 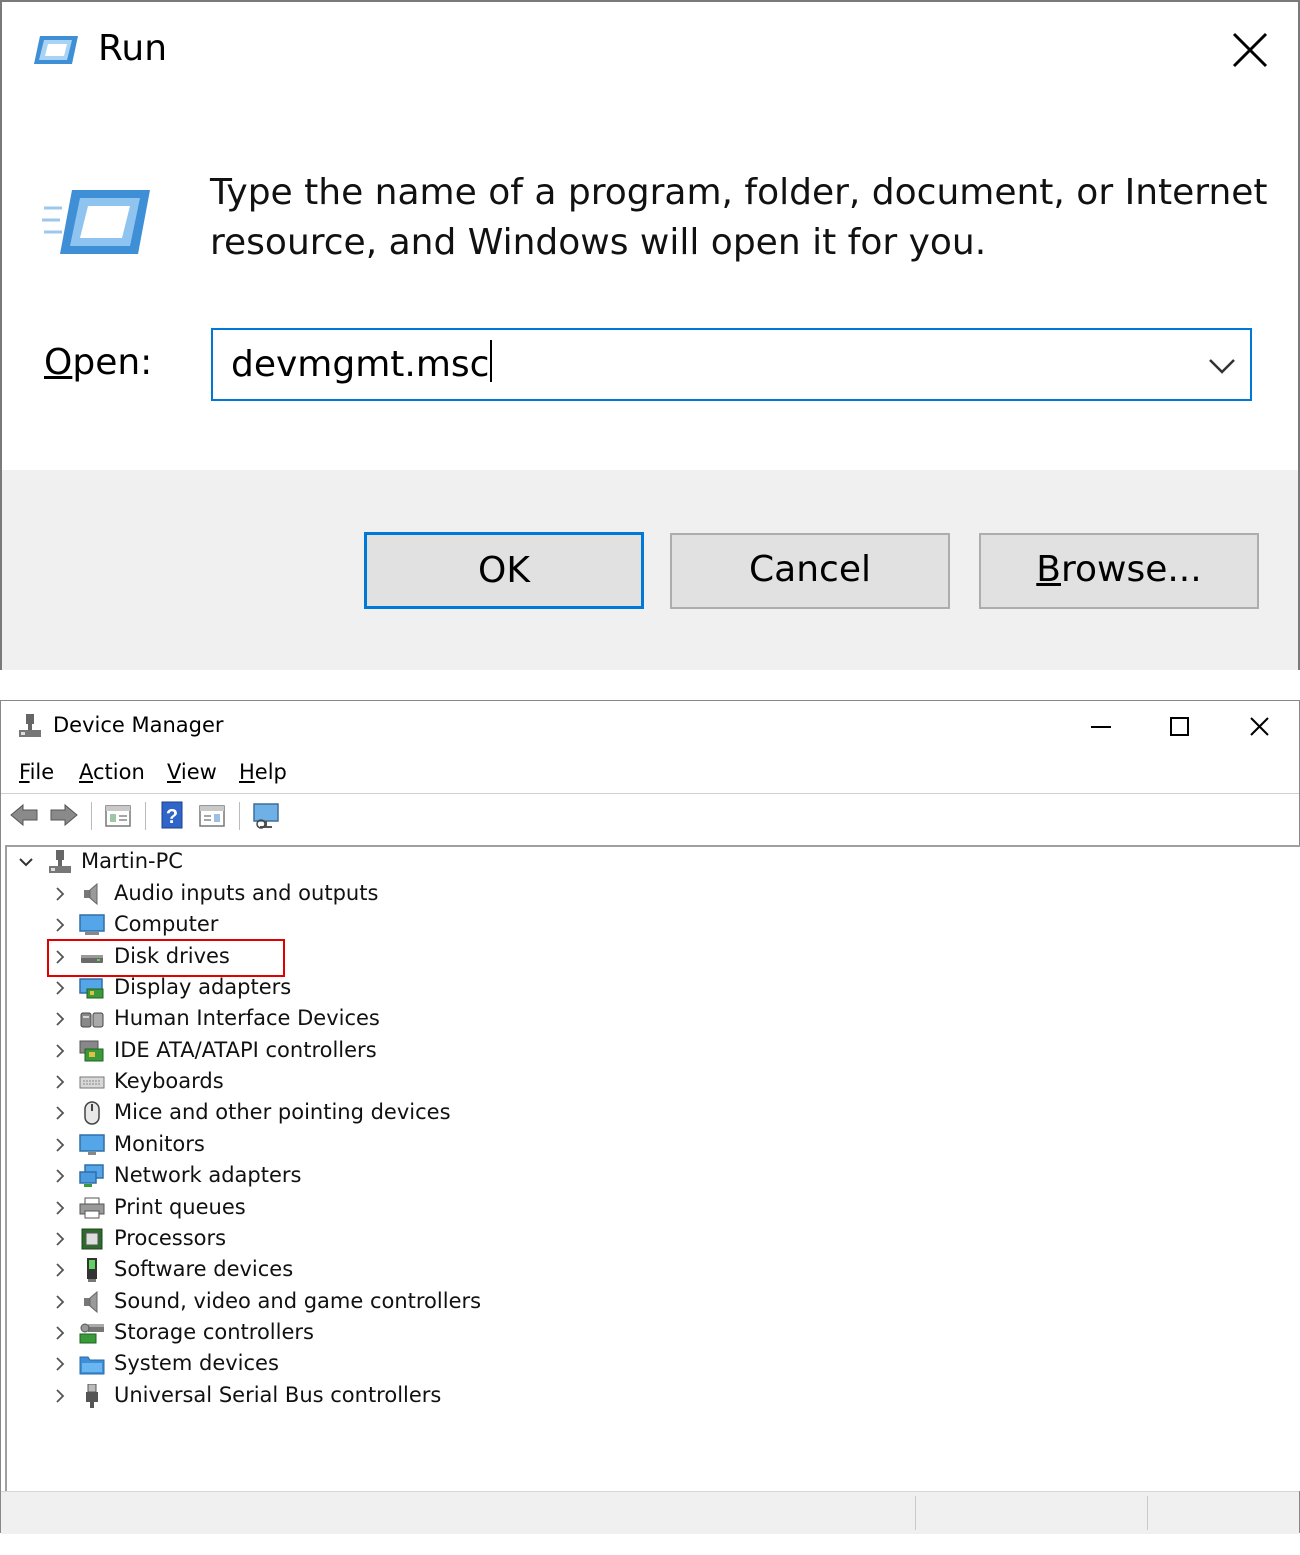 I want to click on tree-item-storage-controllers: Storage controllers, so click(x=307, y=1333).